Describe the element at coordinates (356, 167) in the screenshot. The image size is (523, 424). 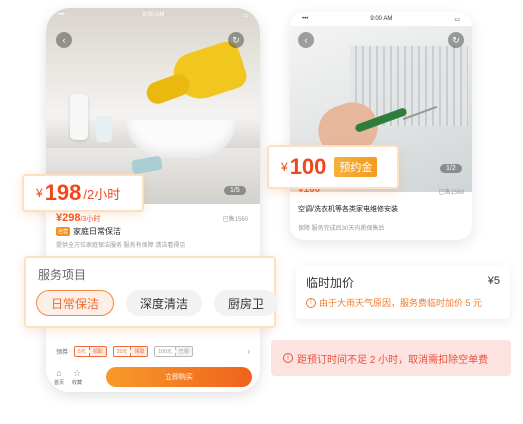
I see `deposit-badge: 预约金` at that location.